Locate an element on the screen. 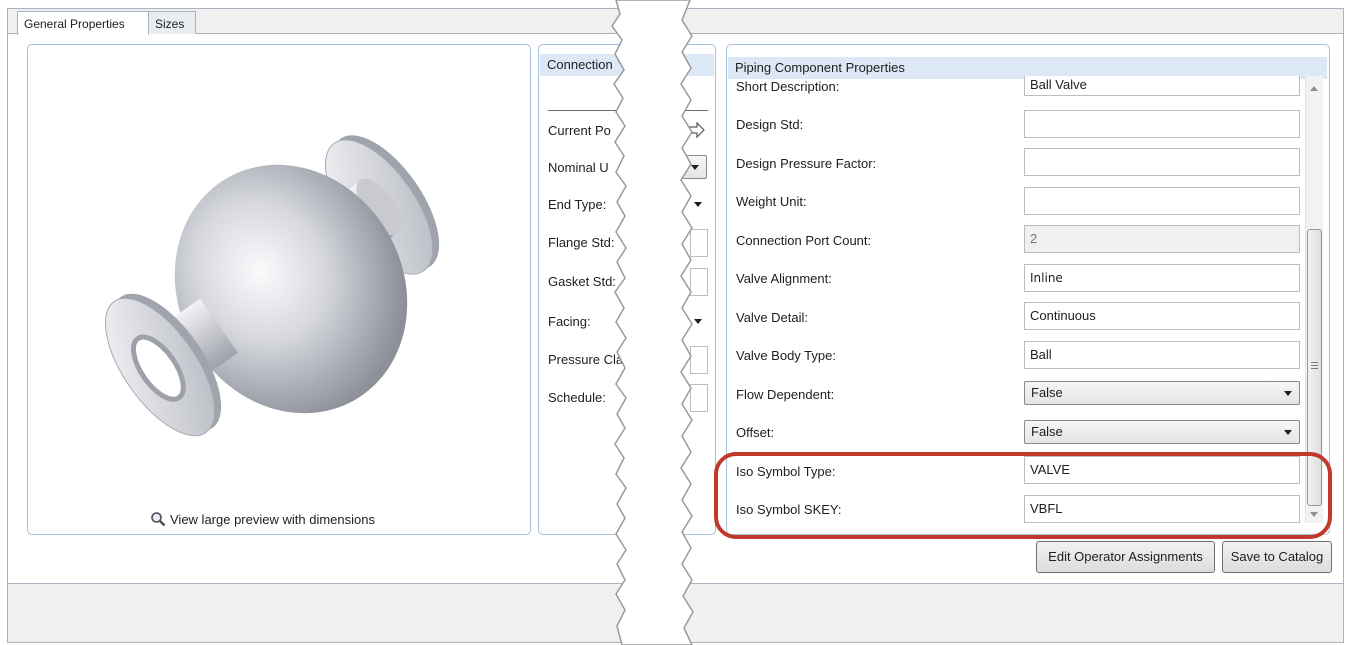  offset-dropdown: False is located at coordinates (1162, 432).